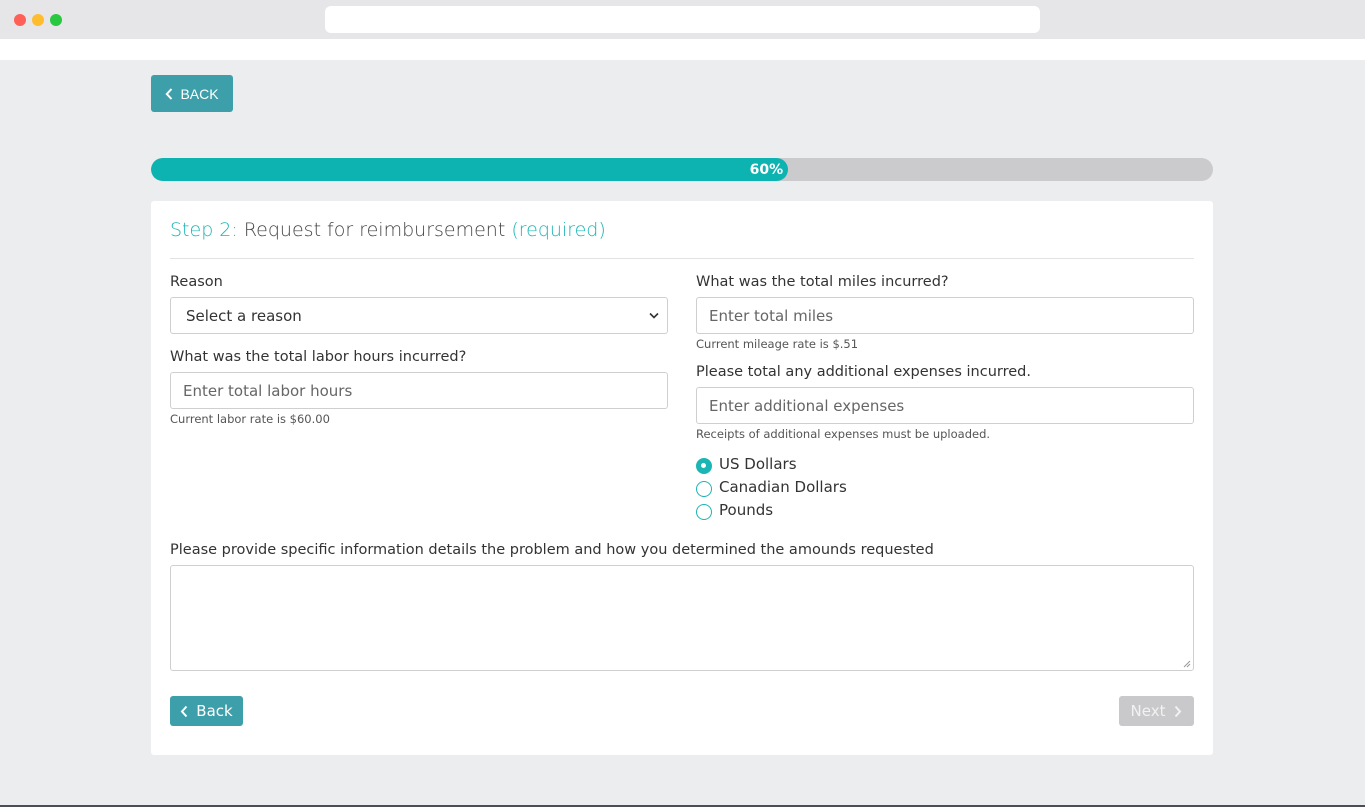 The width and height of the screenshot is (1365, 807). I want to click on resize-grip-icon, so click(1187, 664).